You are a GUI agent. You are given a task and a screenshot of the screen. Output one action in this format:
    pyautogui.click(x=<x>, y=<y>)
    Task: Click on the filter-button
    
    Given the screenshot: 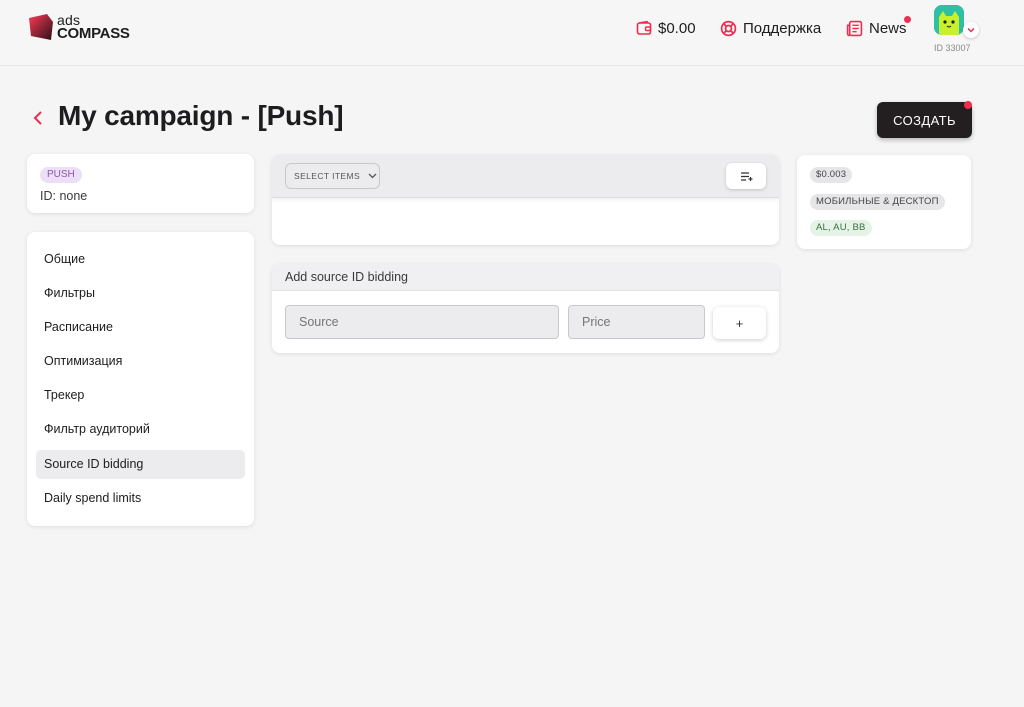 What is the action you would take?
    pyautogui.click(x=746, y=176)
    